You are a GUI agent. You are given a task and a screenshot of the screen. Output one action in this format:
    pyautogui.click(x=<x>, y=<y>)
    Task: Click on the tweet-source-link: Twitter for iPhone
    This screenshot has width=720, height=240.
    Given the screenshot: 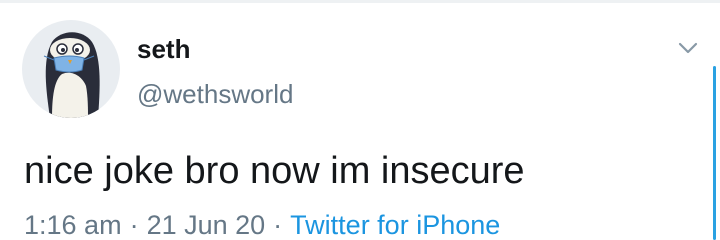 What is the action you would take?
    pyautogui.click(x=395, y=225)
    